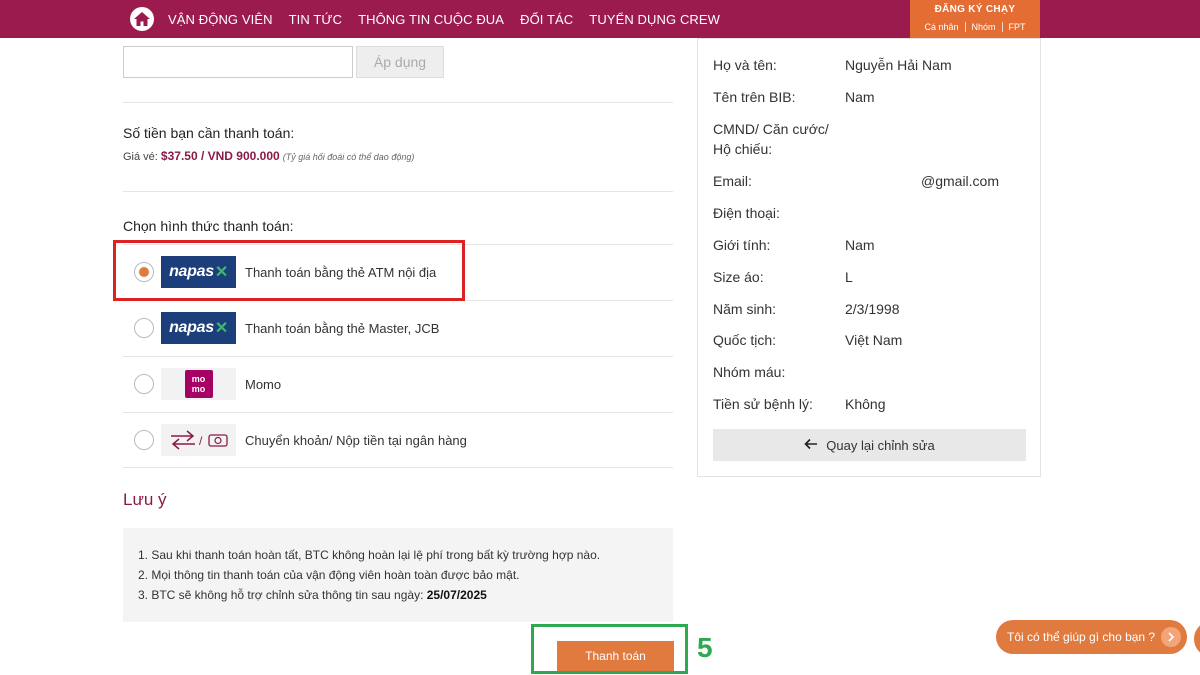  Describe the element at coordinates (742, 245) in the screenshot. I see `info-label: Giới tính:` at that location.